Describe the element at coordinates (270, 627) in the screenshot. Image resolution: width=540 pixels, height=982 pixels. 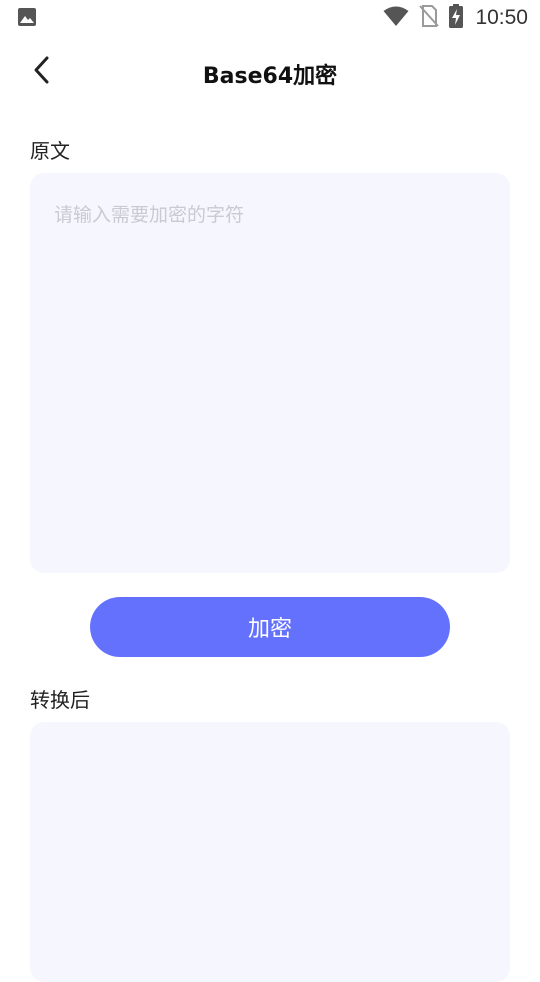
I see `encrypt-button: 加密` at that location.